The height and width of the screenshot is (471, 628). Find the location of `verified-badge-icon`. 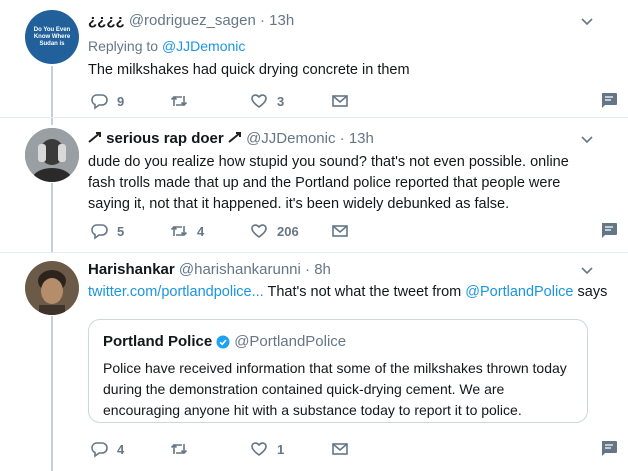

verified-badge-icon is located at coordinates (223, 341).